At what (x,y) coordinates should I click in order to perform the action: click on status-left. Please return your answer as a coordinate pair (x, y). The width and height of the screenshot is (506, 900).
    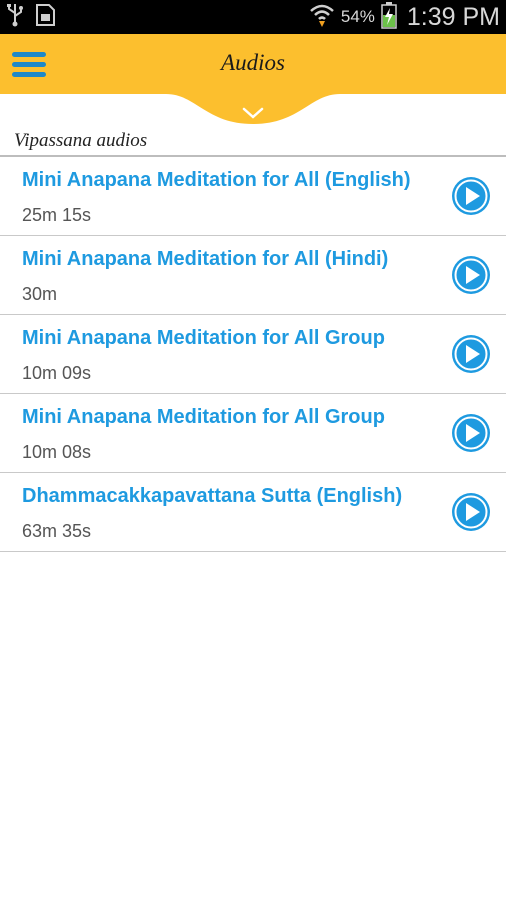
    Looking at the image, I should click on (31, 17).